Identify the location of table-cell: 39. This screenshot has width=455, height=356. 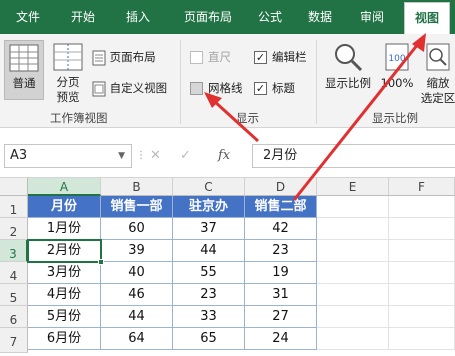
(137, 251).